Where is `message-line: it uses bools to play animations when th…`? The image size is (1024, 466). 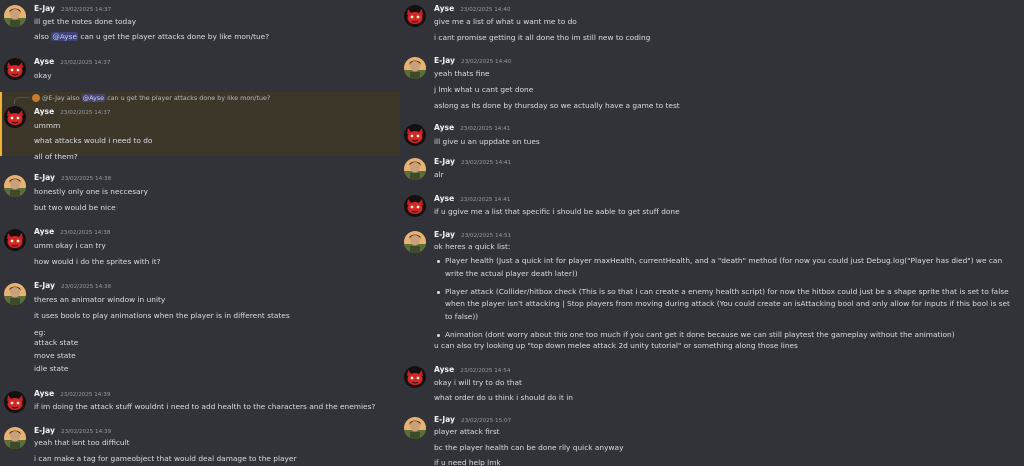
message-line: it uses bools to play animations when th… is located at coordinates (162, 315).